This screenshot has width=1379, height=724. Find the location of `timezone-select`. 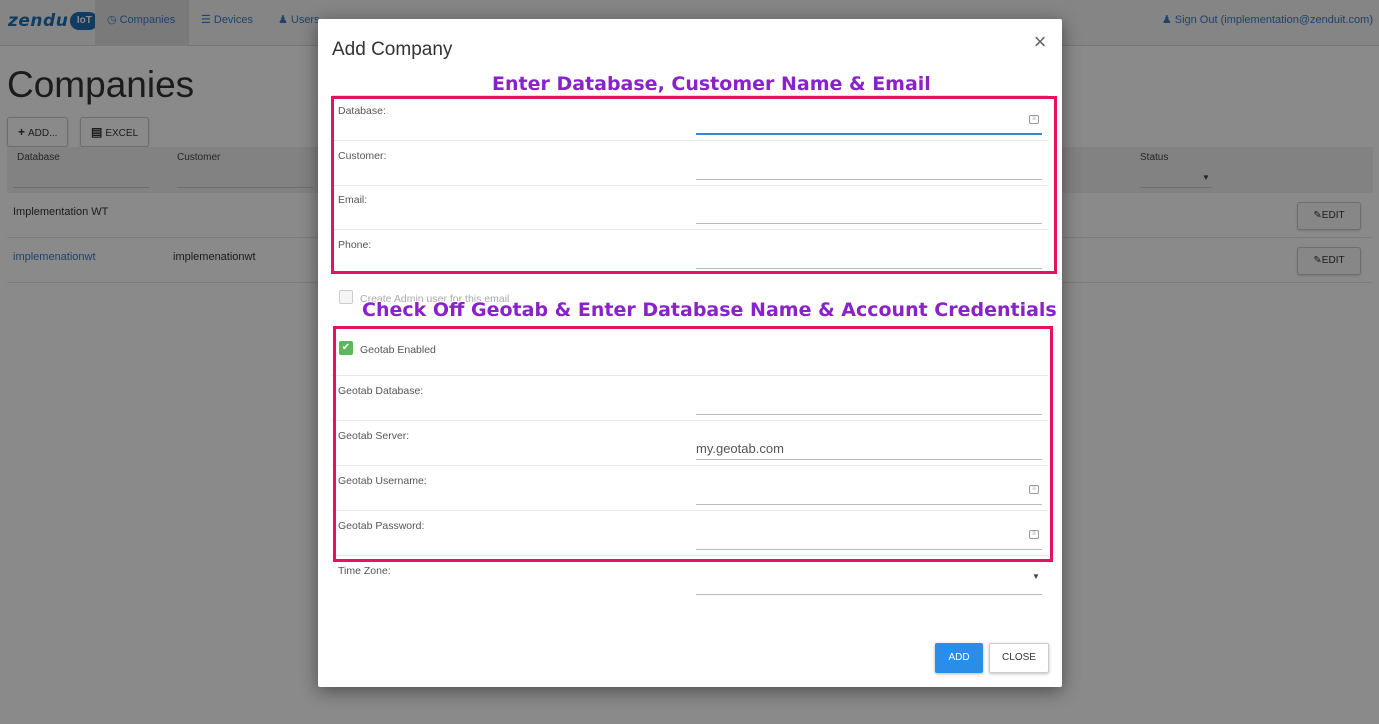

timezone-select is located at coordinates (869, 577).